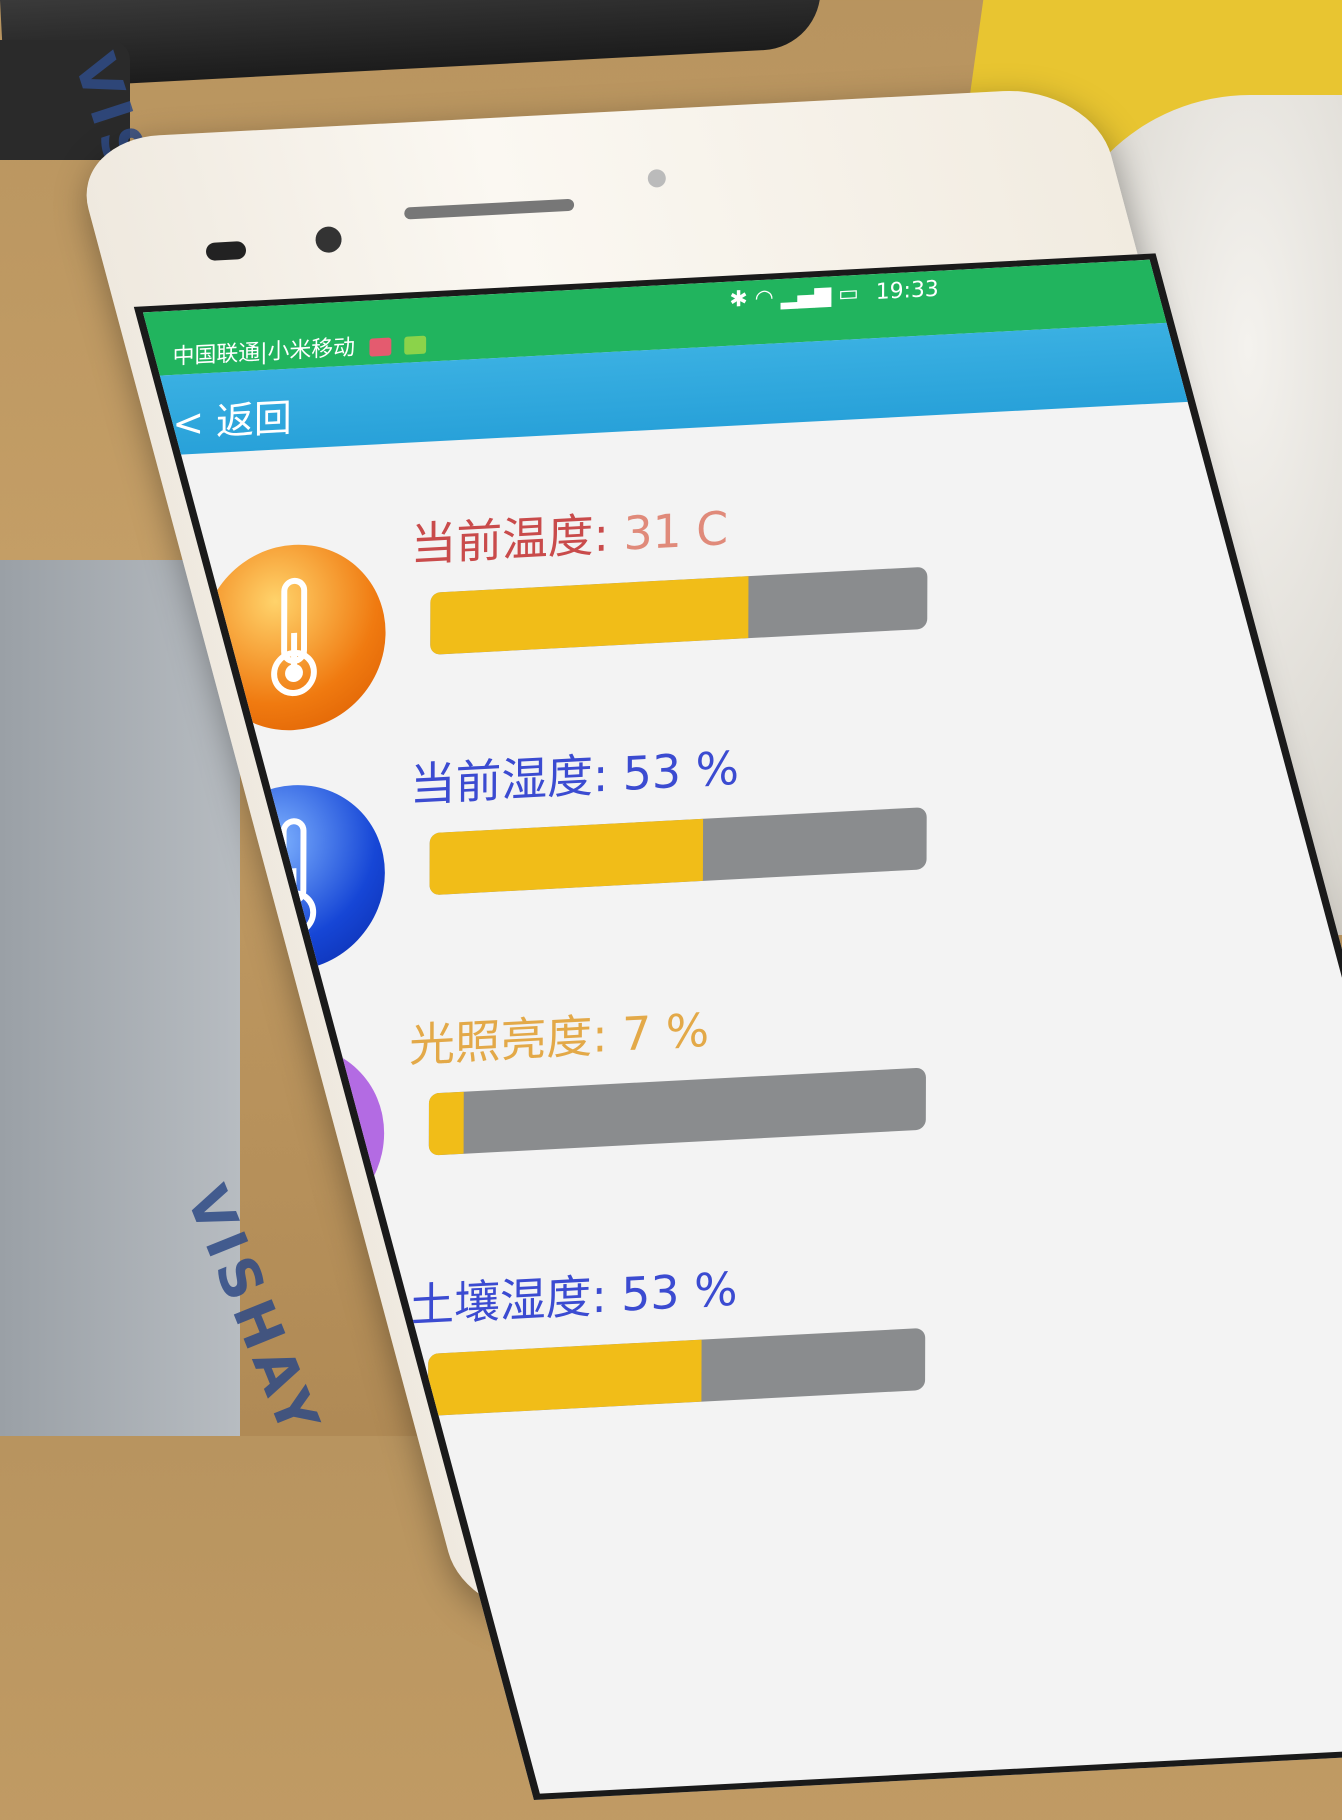  I want to click on humidity-label-text: 当前湿度:, so click(509, 780).